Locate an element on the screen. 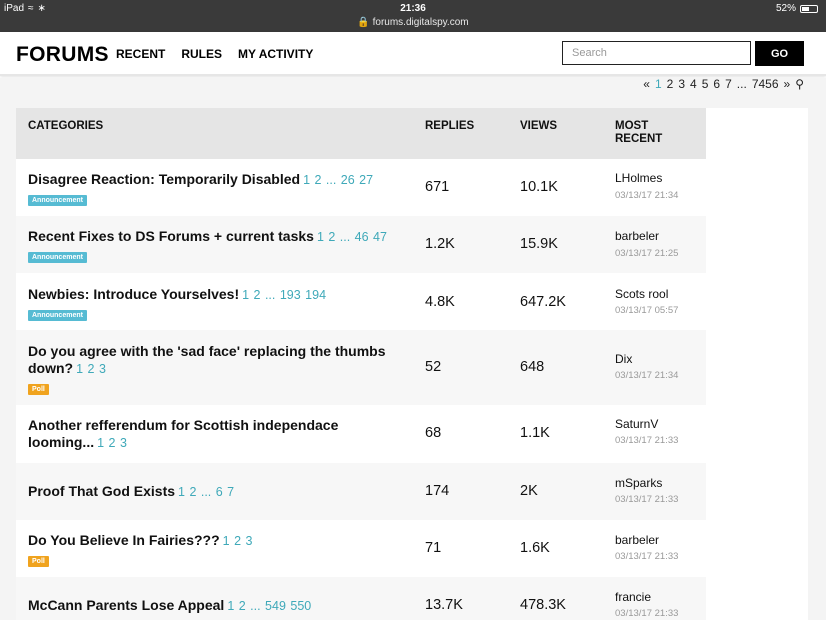 The image size is (826, 620). recent-user: mSparks is located at coordinates (638, 483).